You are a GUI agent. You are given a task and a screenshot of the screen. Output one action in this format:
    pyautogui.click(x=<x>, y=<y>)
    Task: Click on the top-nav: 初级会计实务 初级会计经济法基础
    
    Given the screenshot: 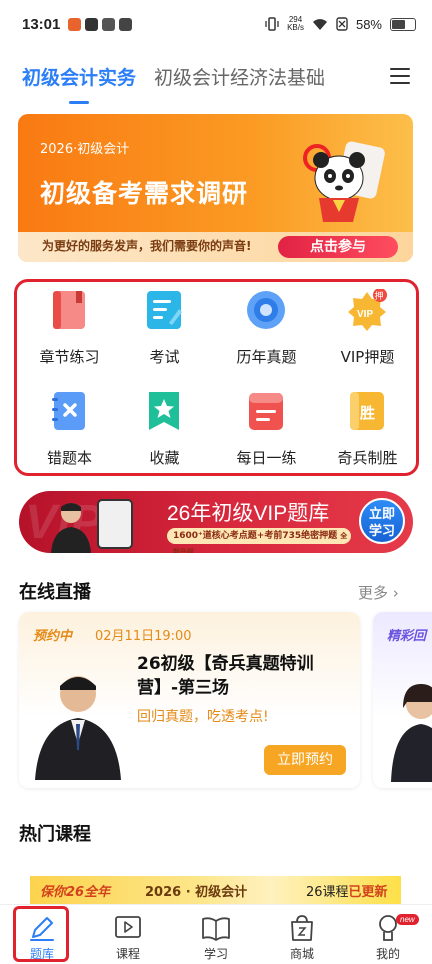 What is the action you would take?
    pyautogui.click(x=216, y=76)
    